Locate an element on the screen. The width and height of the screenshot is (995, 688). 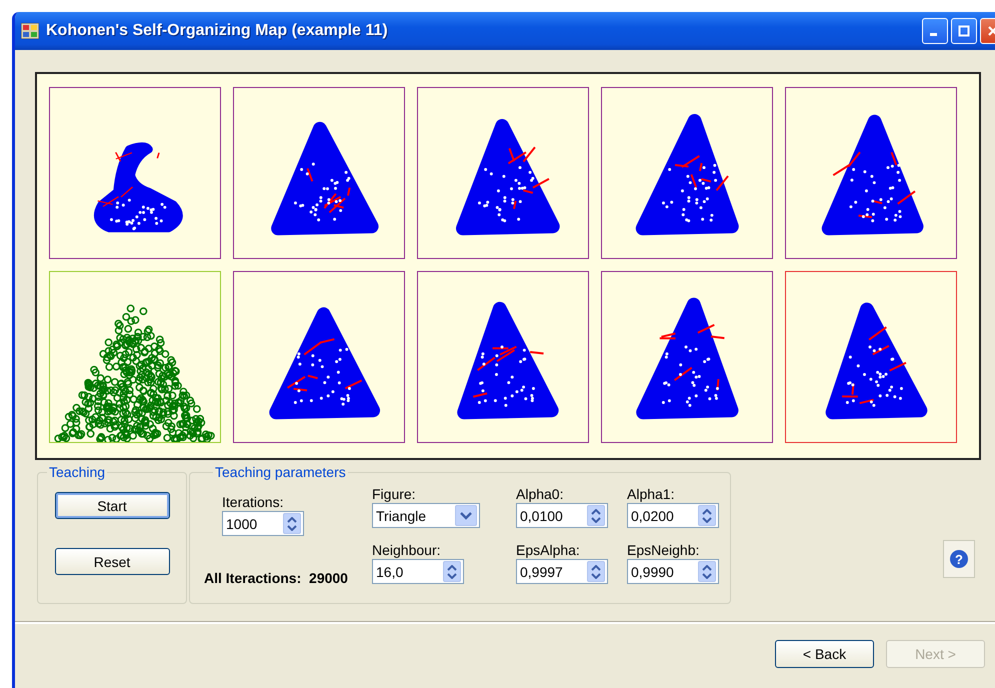
spin-field: 16,0 is located at coordinates (418, 571).